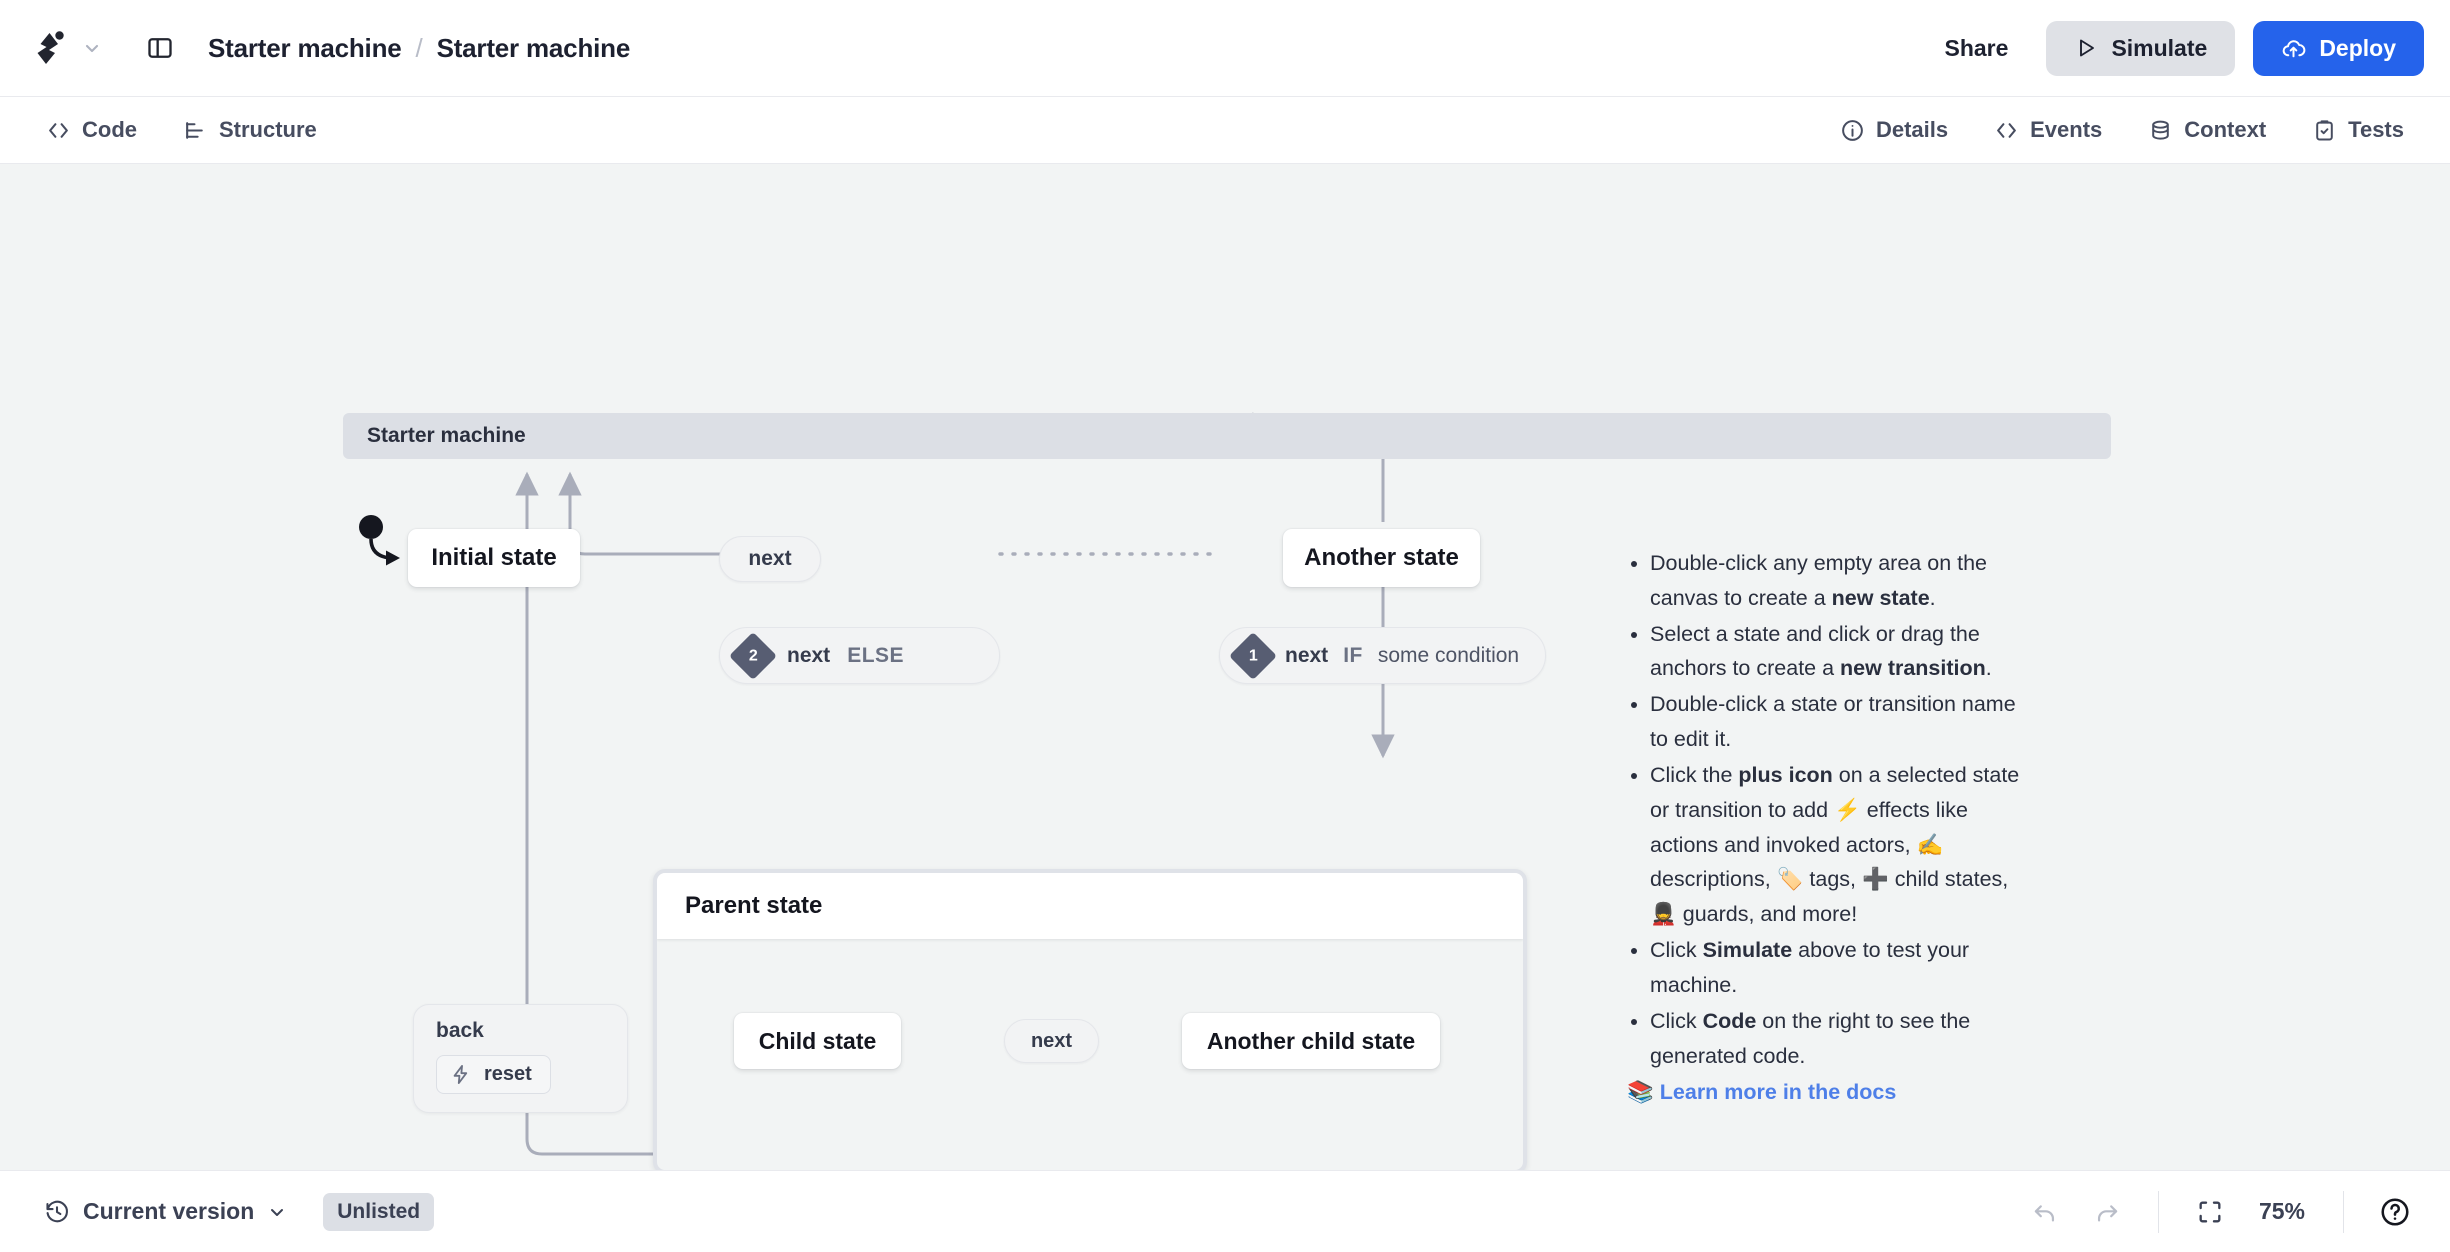 Image resolution: width=2450 pixels, height=1252 pixels. Describe the element at coordinates (268, 129) in the screenshot. I see `tab-structure-label: Structure` at that location.